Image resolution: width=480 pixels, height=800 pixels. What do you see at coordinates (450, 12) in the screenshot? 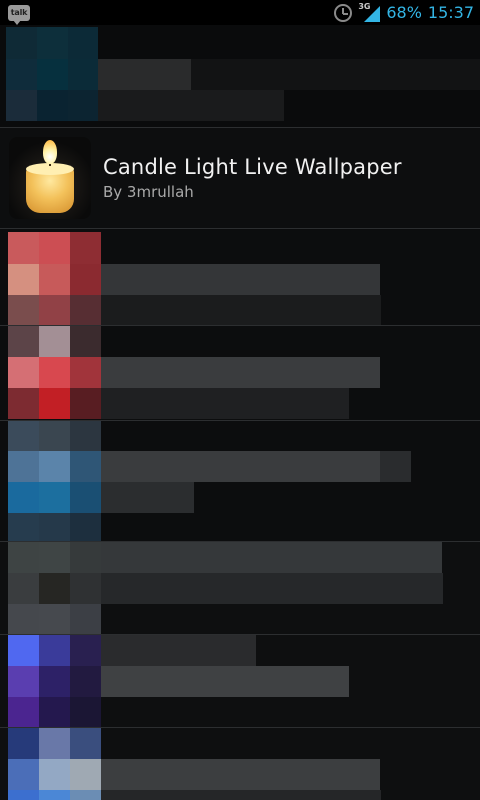
I see `clock: 15:37` at bounding box center [450, 12].